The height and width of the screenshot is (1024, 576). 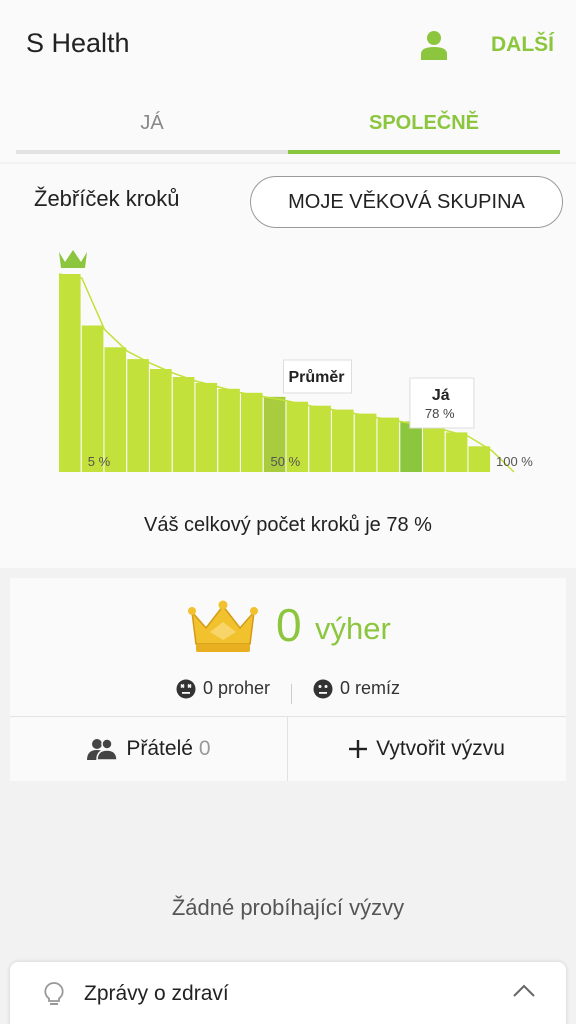 I want to click on health-news-card: Zprávy o zdraví, so click(x=288, y=993).